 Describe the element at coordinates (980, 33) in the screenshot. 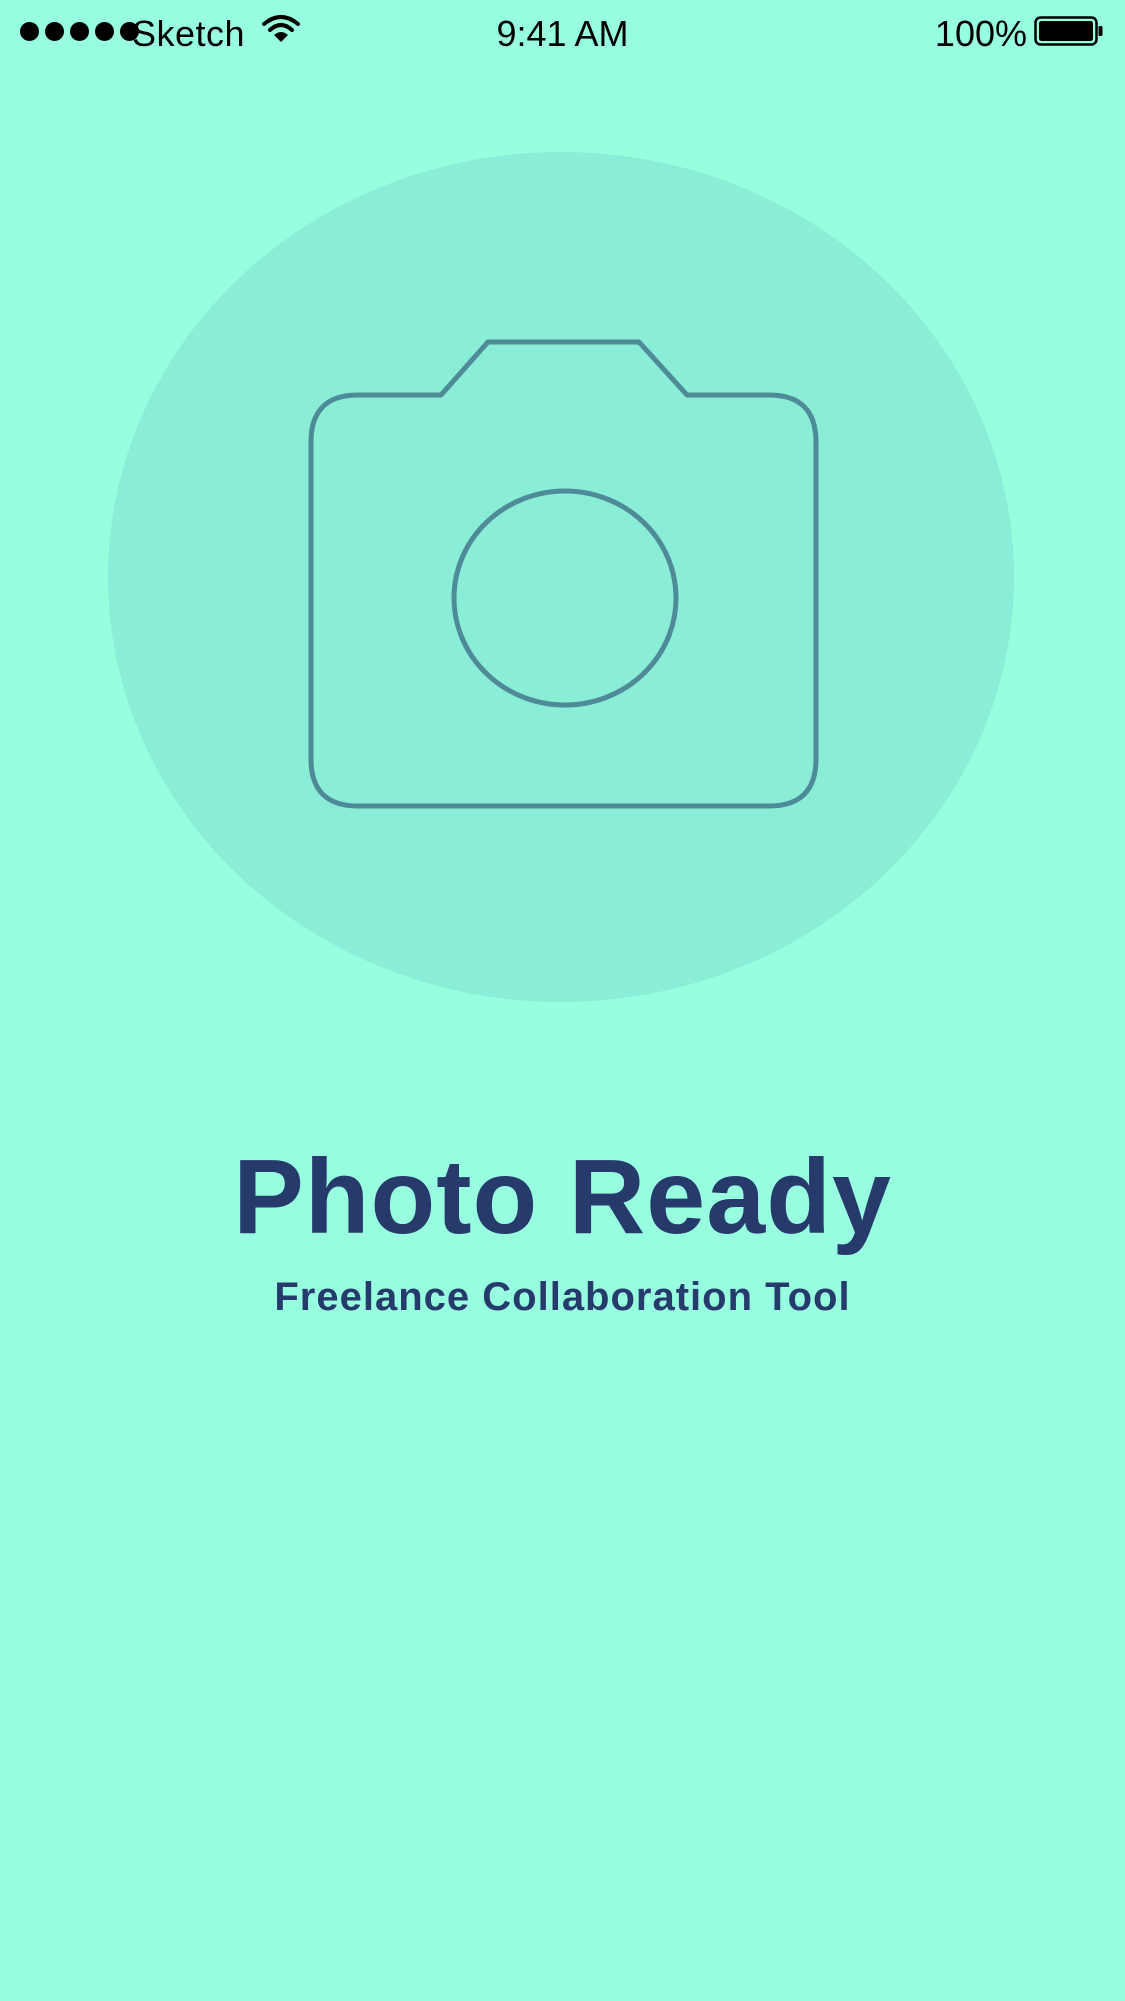

I see `battery-percent: 100%` at that location.